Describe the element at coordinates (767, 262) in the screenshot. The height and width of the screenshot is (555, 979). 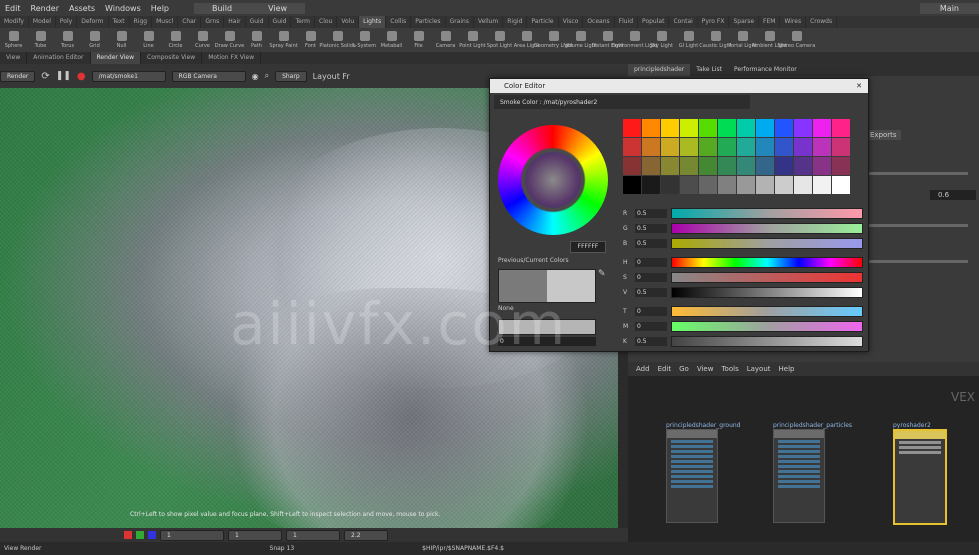
I see `hue-slider` at that location.